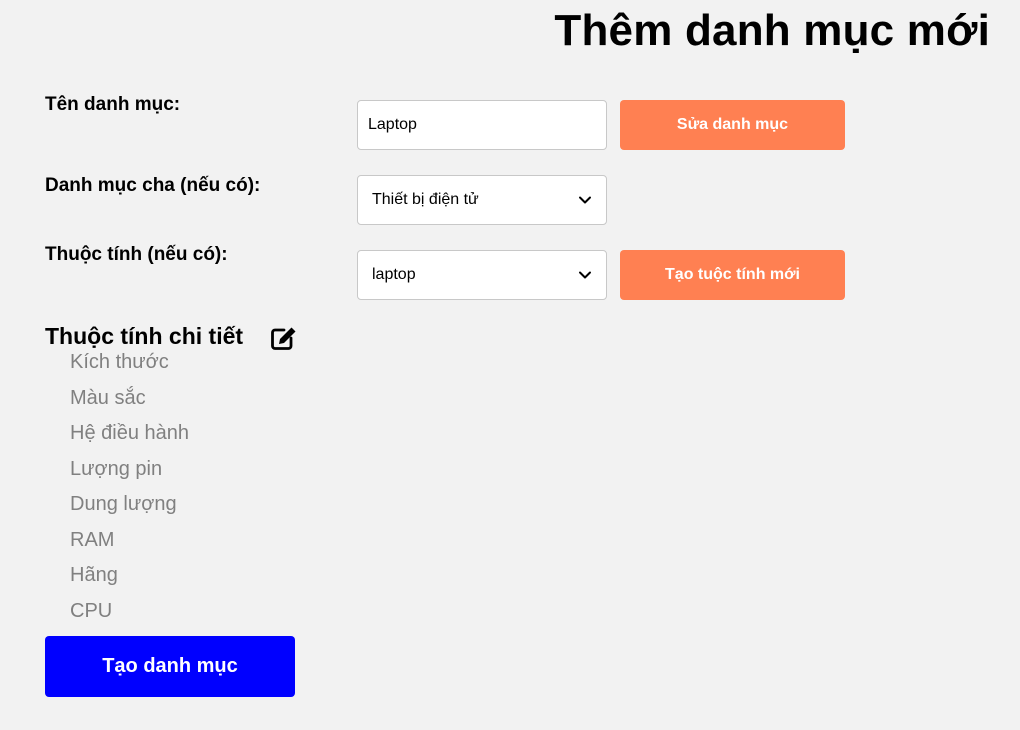 The width and height of the screenshot is (1020, 730). Describe the element at coordinates (108, 397) in the screenshot. I see `list-item: Màu sắc` at that location.